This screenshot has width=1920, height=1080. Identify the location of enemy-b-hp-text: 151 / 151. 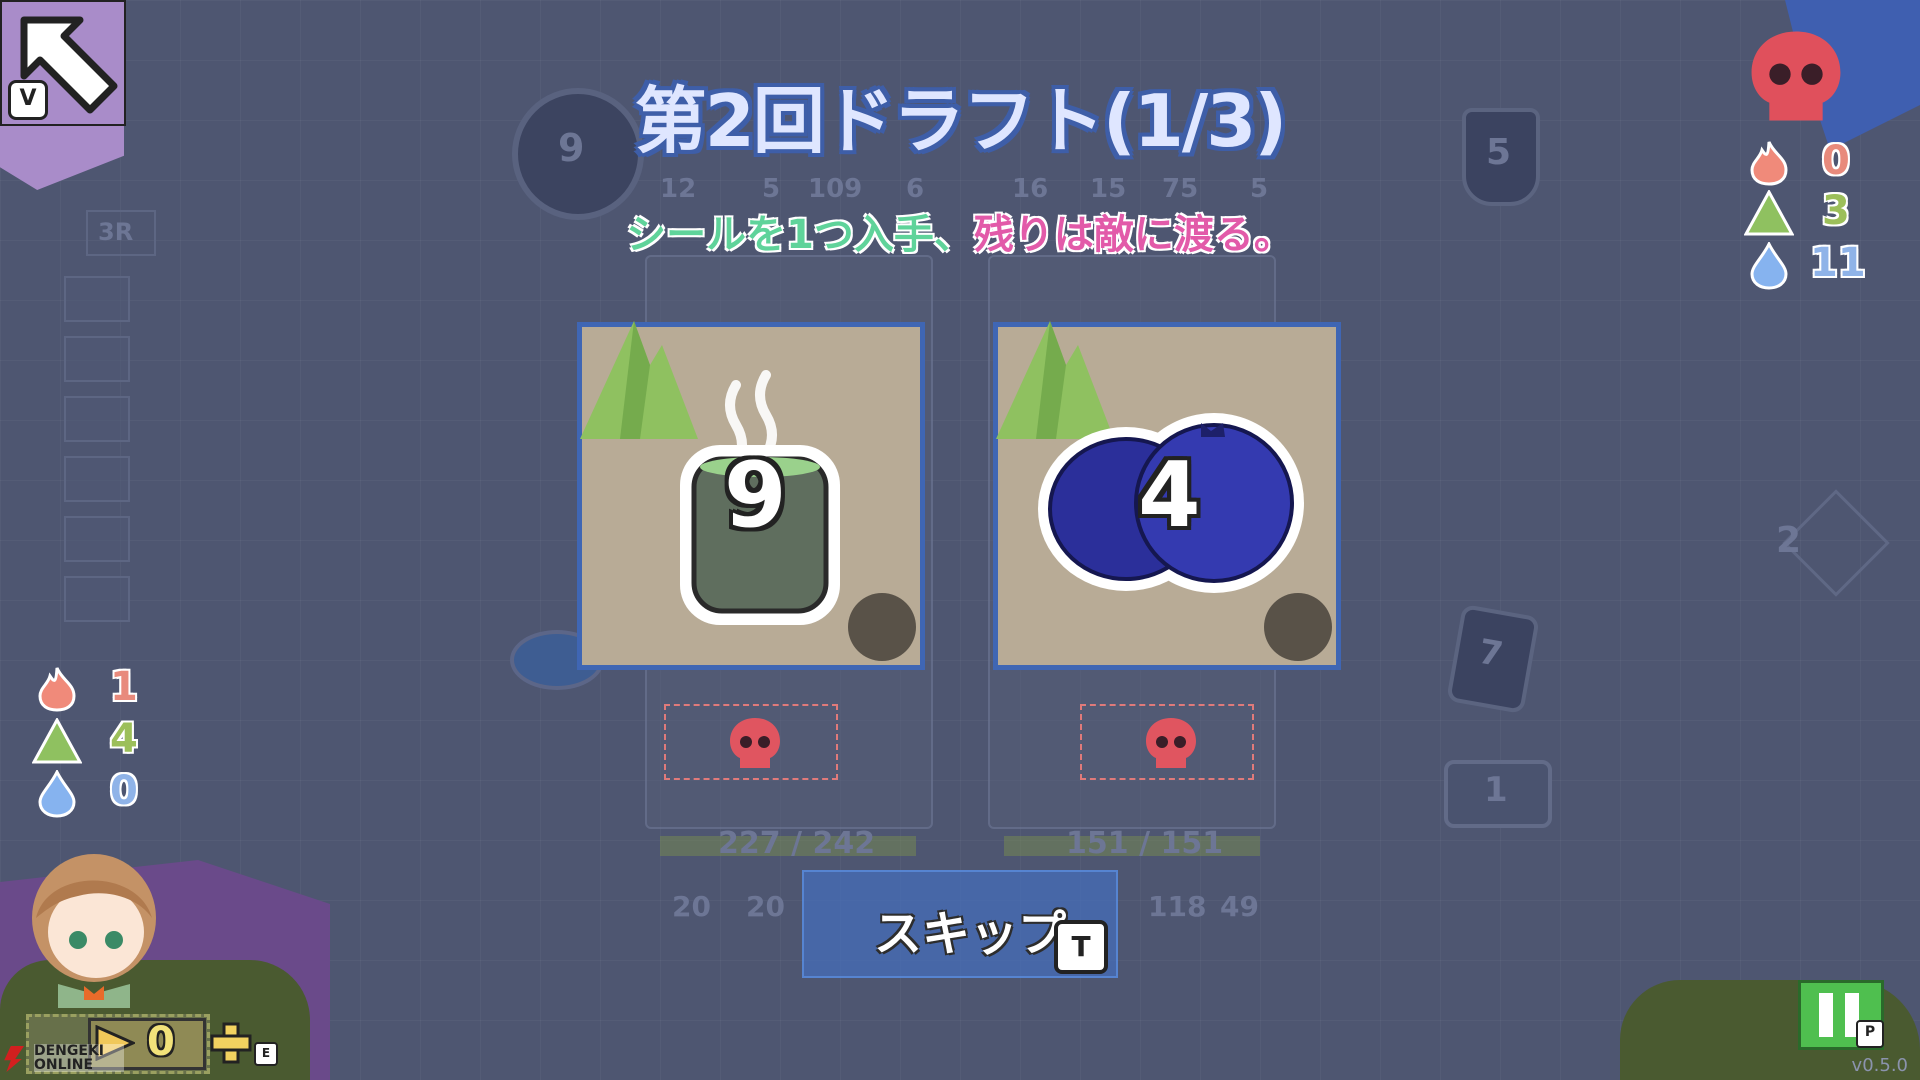
(1145, 843).